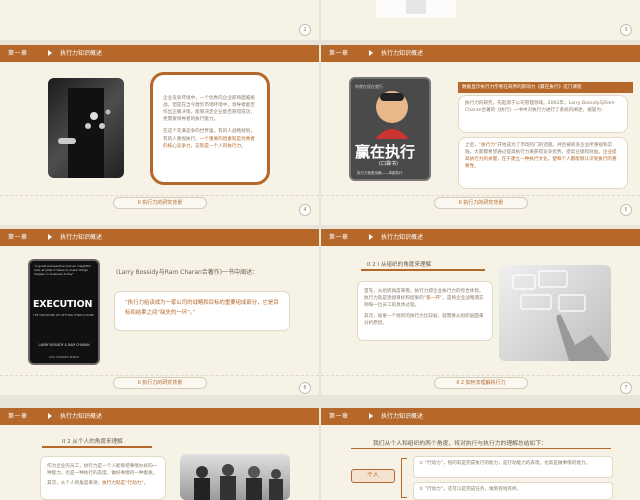  What do you see at coordinates (626, 388) in the screenshot?
I see `page-number: 7` at bounding box center [626, 388].